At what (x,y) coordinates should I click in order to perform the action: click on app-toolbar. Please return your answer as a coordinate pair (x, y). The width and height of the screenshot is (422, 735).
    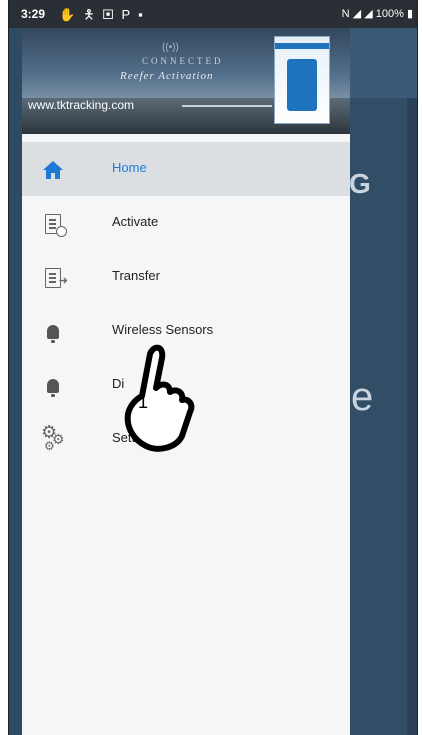
    Looking at the image, I should click on (378, 63).